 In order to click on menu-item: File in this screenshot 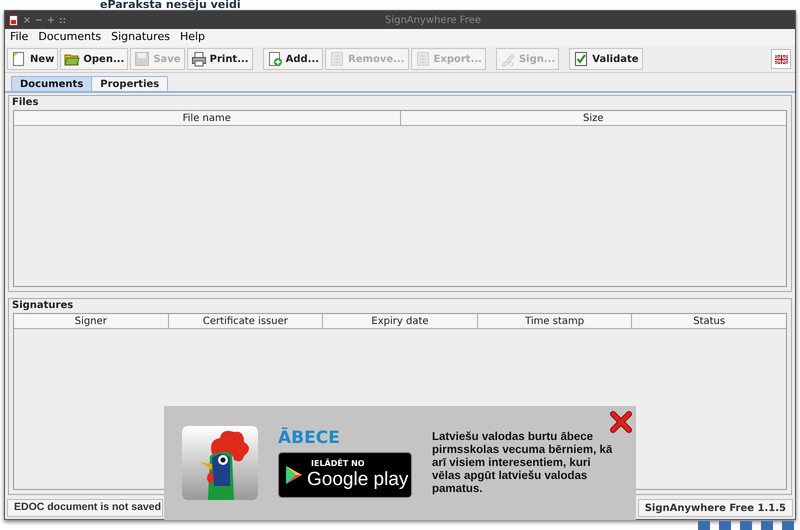, I will do `click(19, 37)`.